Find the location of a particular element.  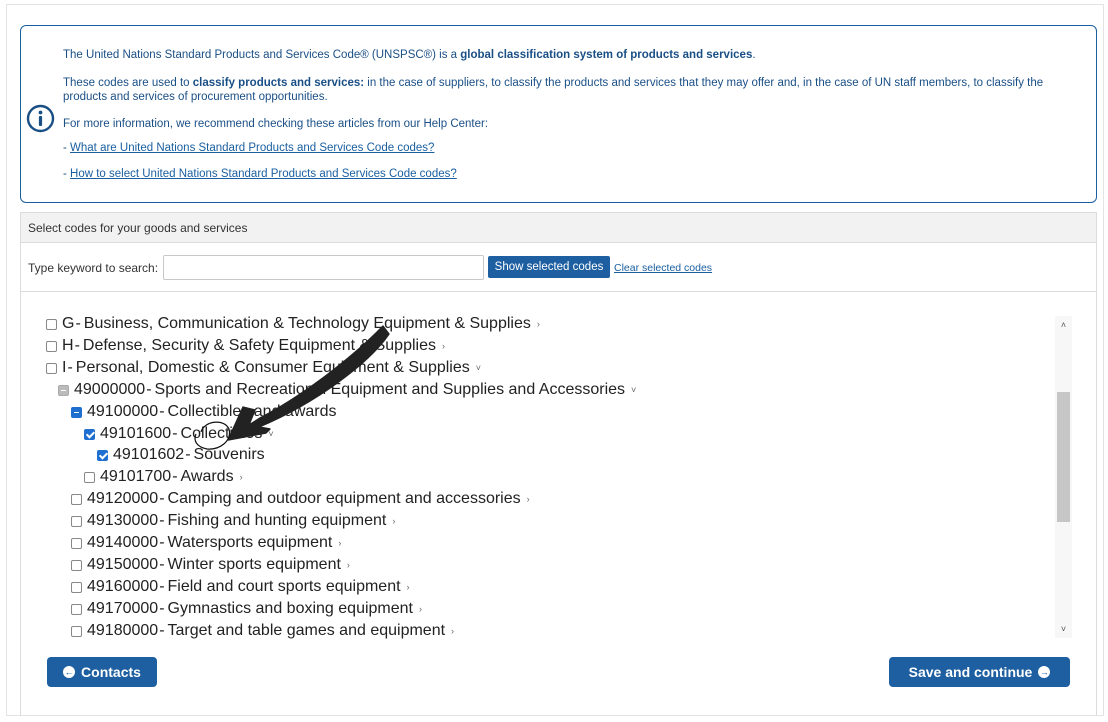

tree-code: 49101600 is located at coordinates (136, 433).